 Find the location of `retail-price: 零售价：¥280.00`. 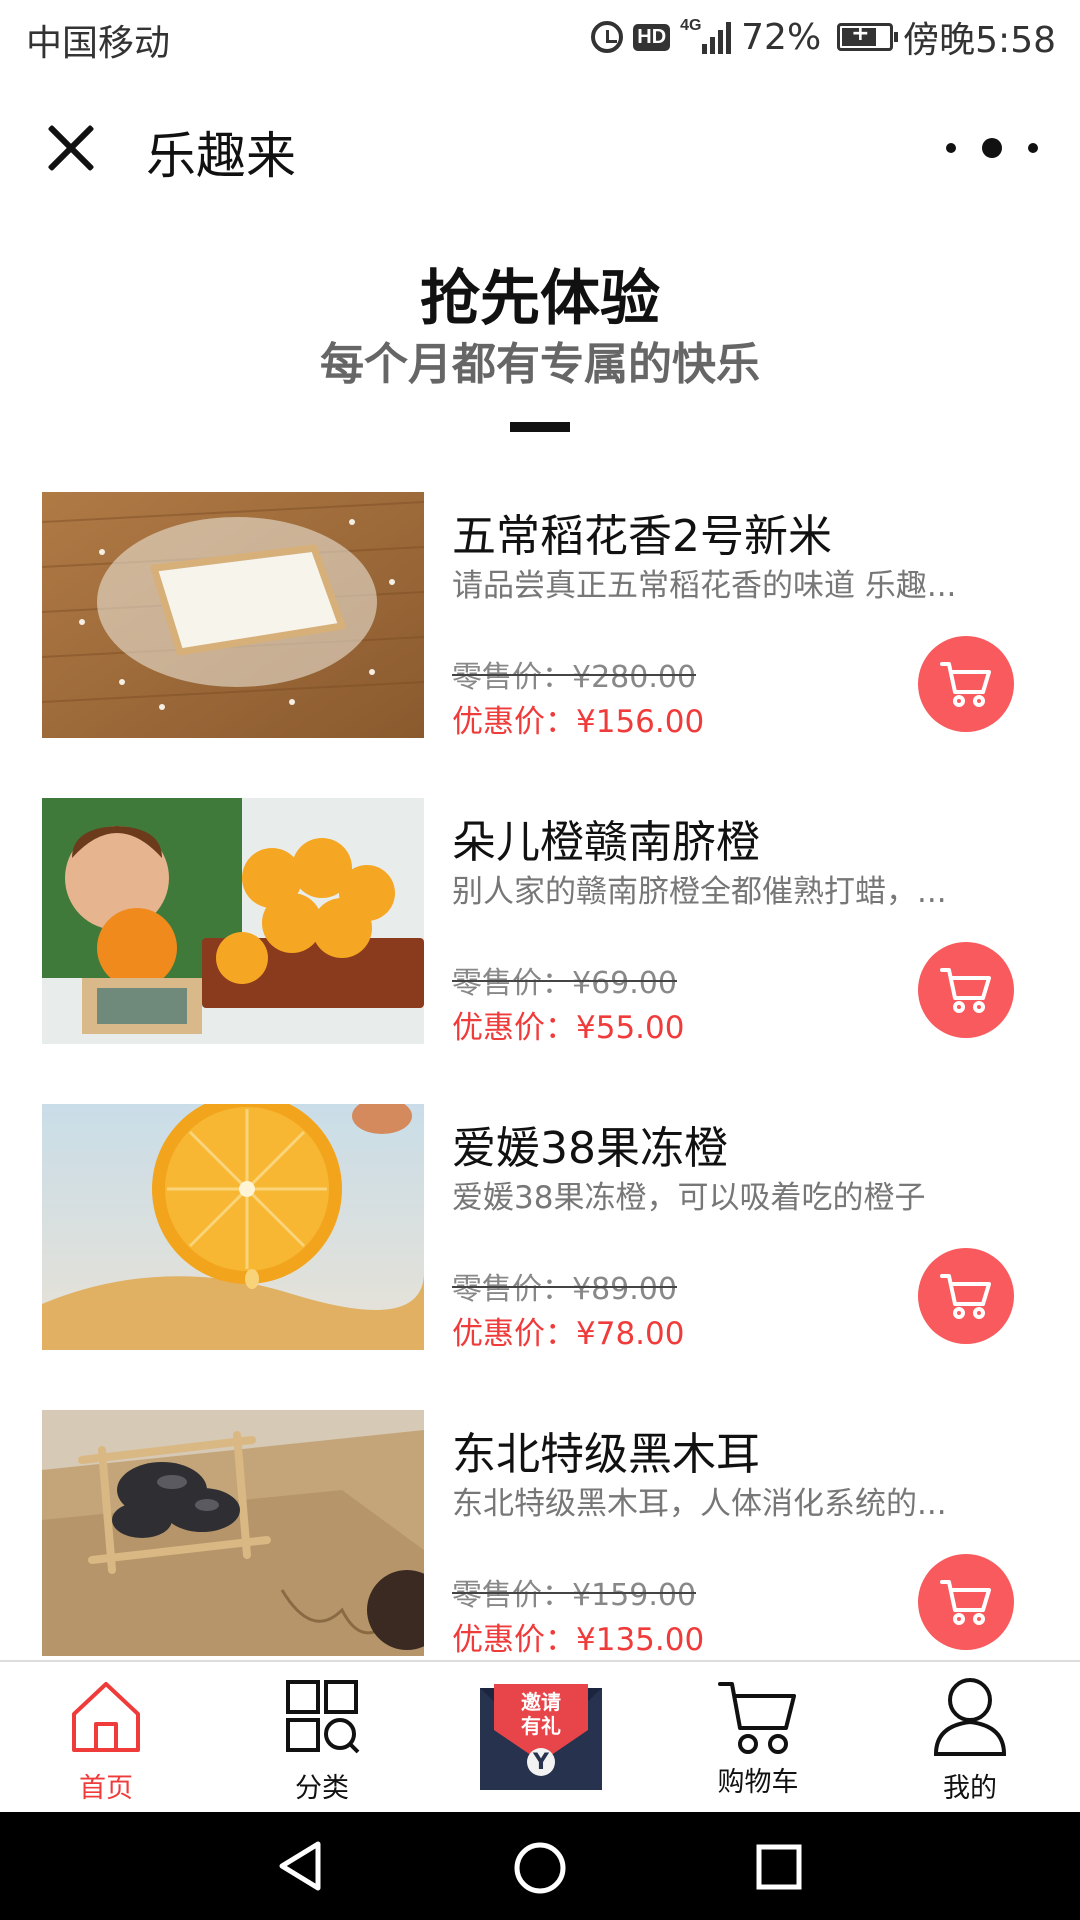

retail-price: 零售价：¥280.00 is located at coordinates (574, 674).